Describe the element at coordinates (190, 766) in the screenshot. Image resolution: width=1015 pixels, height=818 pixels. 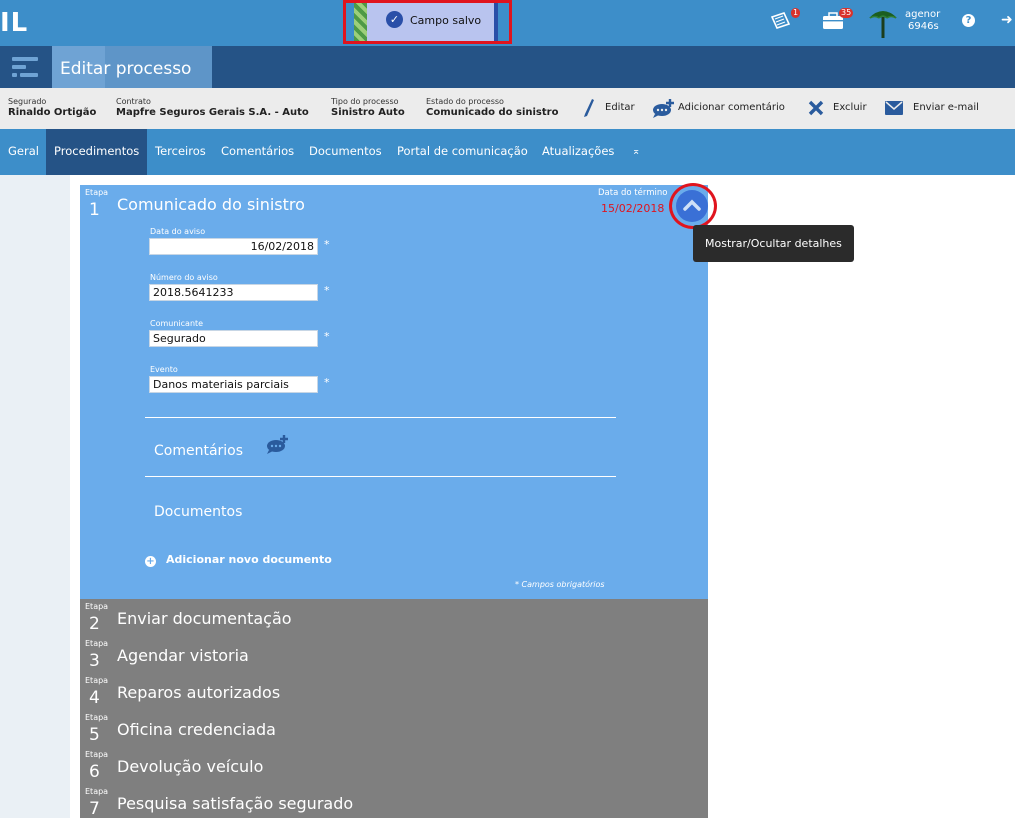
I see `stage-title: Devolução veículo` at that location.